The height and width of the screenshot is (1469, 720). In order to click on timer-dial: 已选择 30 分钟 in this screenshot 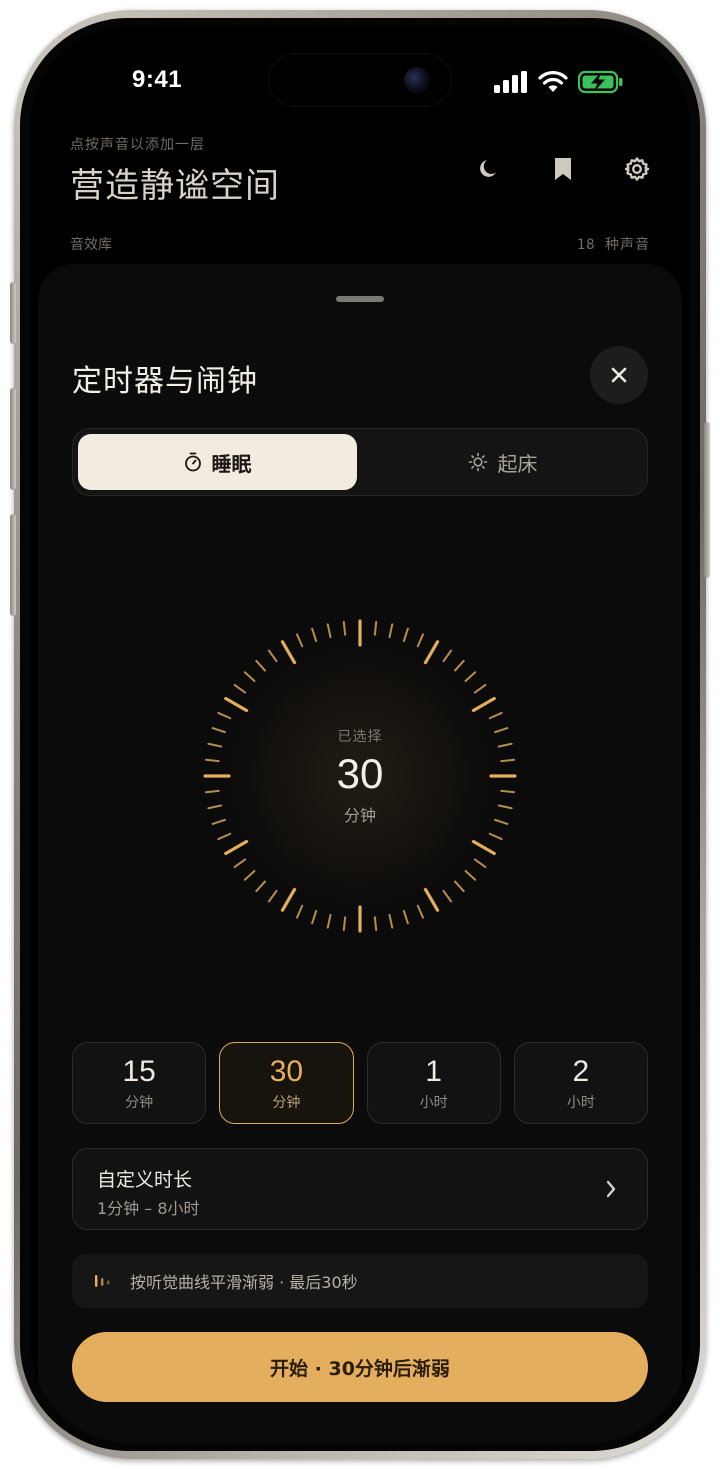, I will do `click(360, 776)`.